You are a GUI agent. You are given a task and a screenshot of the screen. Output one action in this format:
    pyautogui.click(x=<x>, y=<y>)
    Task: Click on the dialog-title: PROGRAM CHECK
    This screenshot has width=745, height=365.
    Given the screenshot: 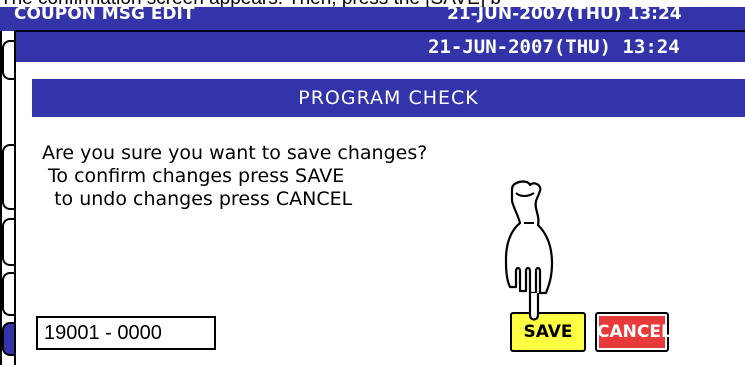 What is the action you would take?
    pyautogui.click(x=388, y=98)
    